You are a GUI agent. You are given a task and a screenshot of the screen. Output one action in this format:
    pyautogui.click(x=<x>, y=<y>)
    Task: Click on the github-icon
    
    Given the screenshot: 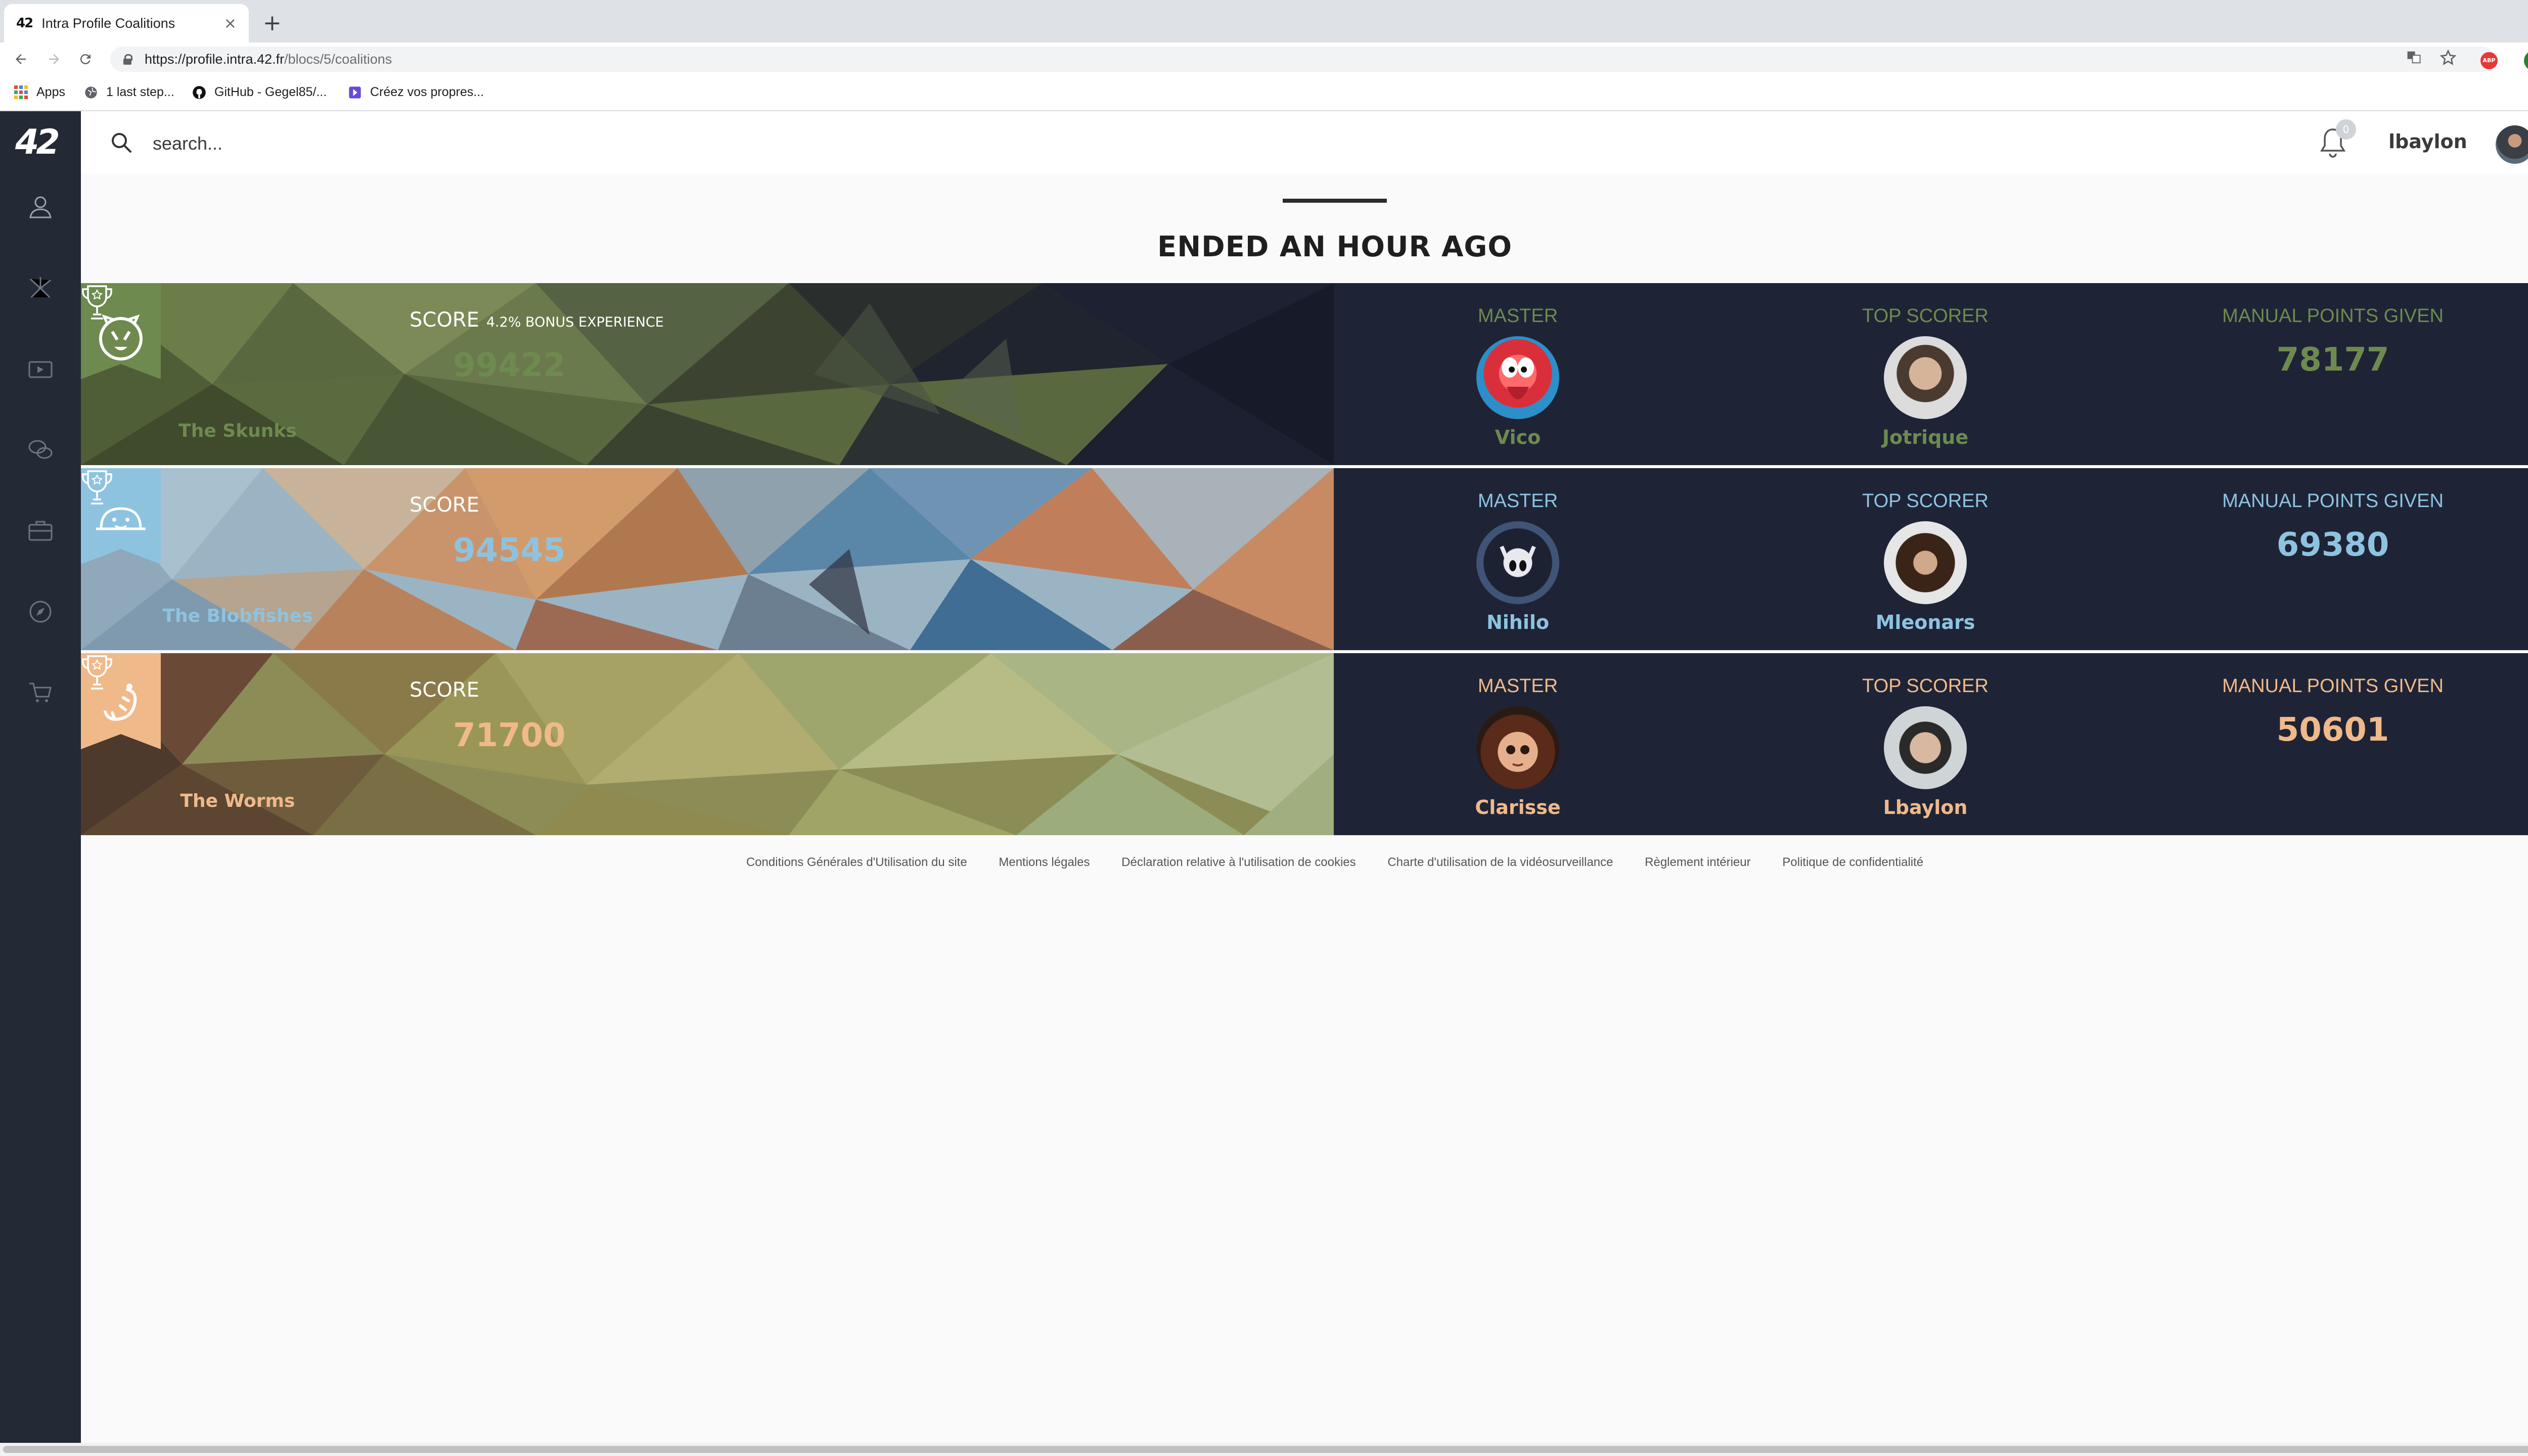 What is the action you would take?
    pyautogui.click(x=200, y=92)
    